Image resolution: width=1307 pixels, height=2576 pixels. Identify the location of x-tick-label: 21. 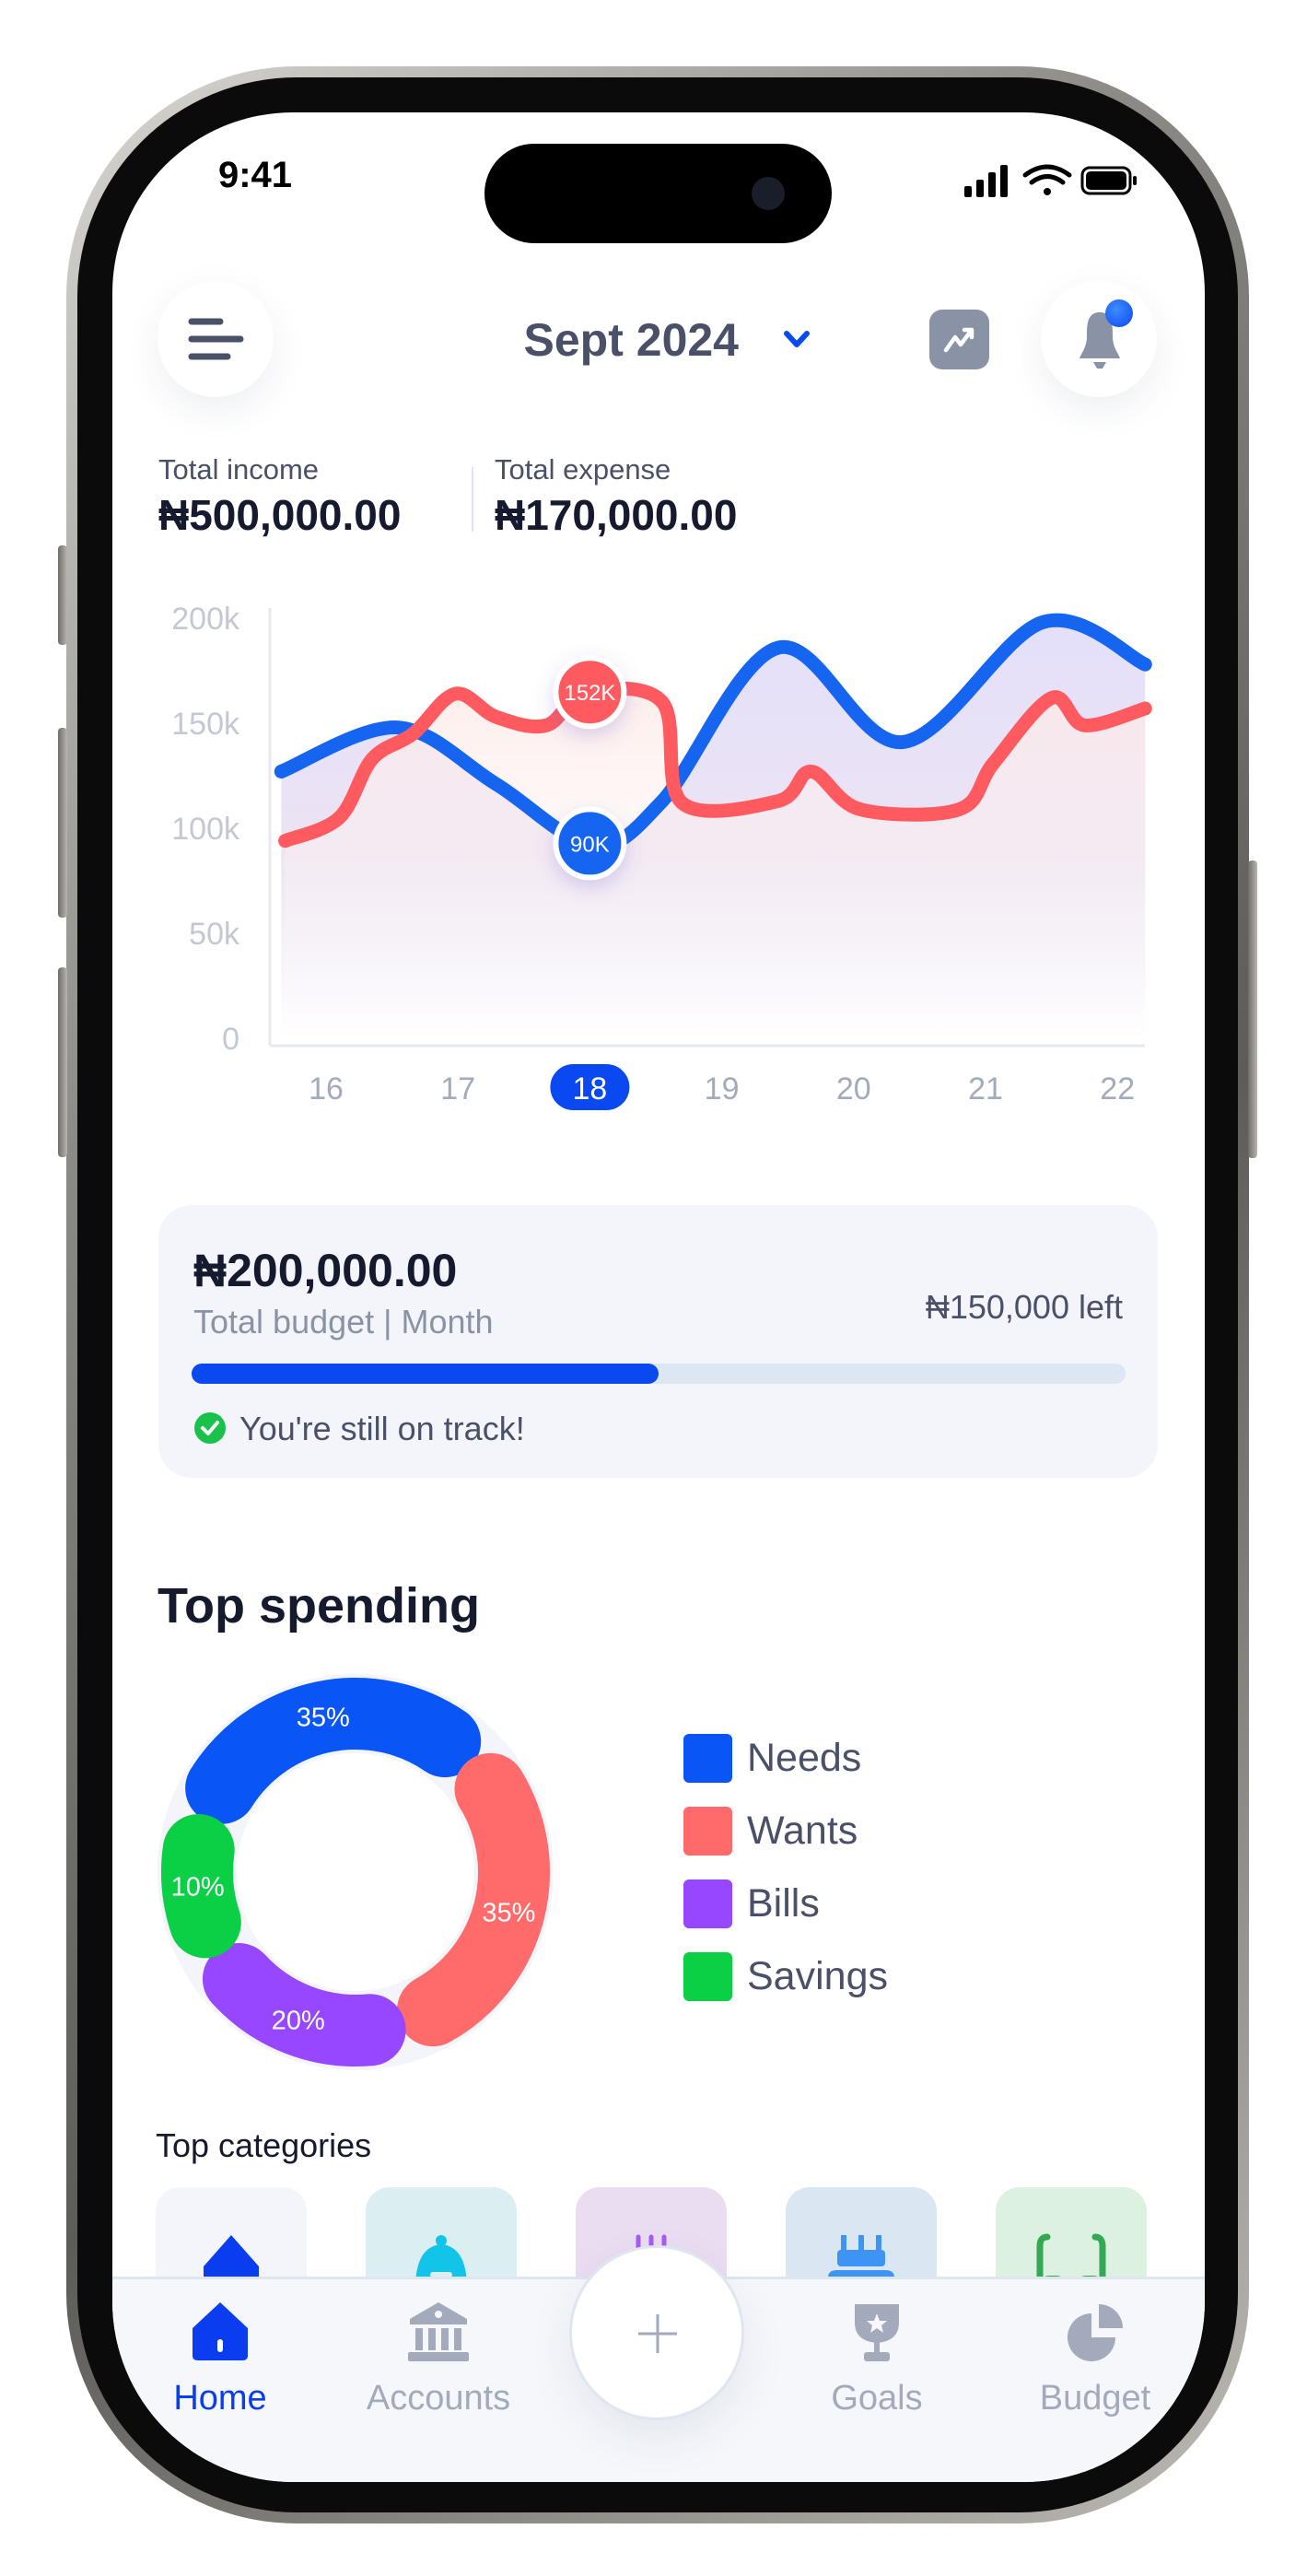
(985, 1089).